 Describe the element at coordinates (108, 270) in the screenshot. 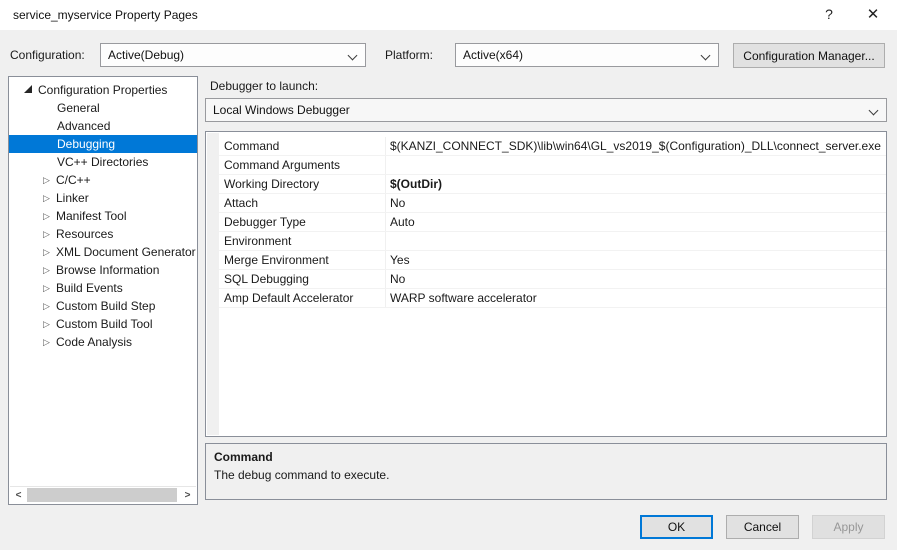

I see `tree-item-label: Browse Information` at that location.